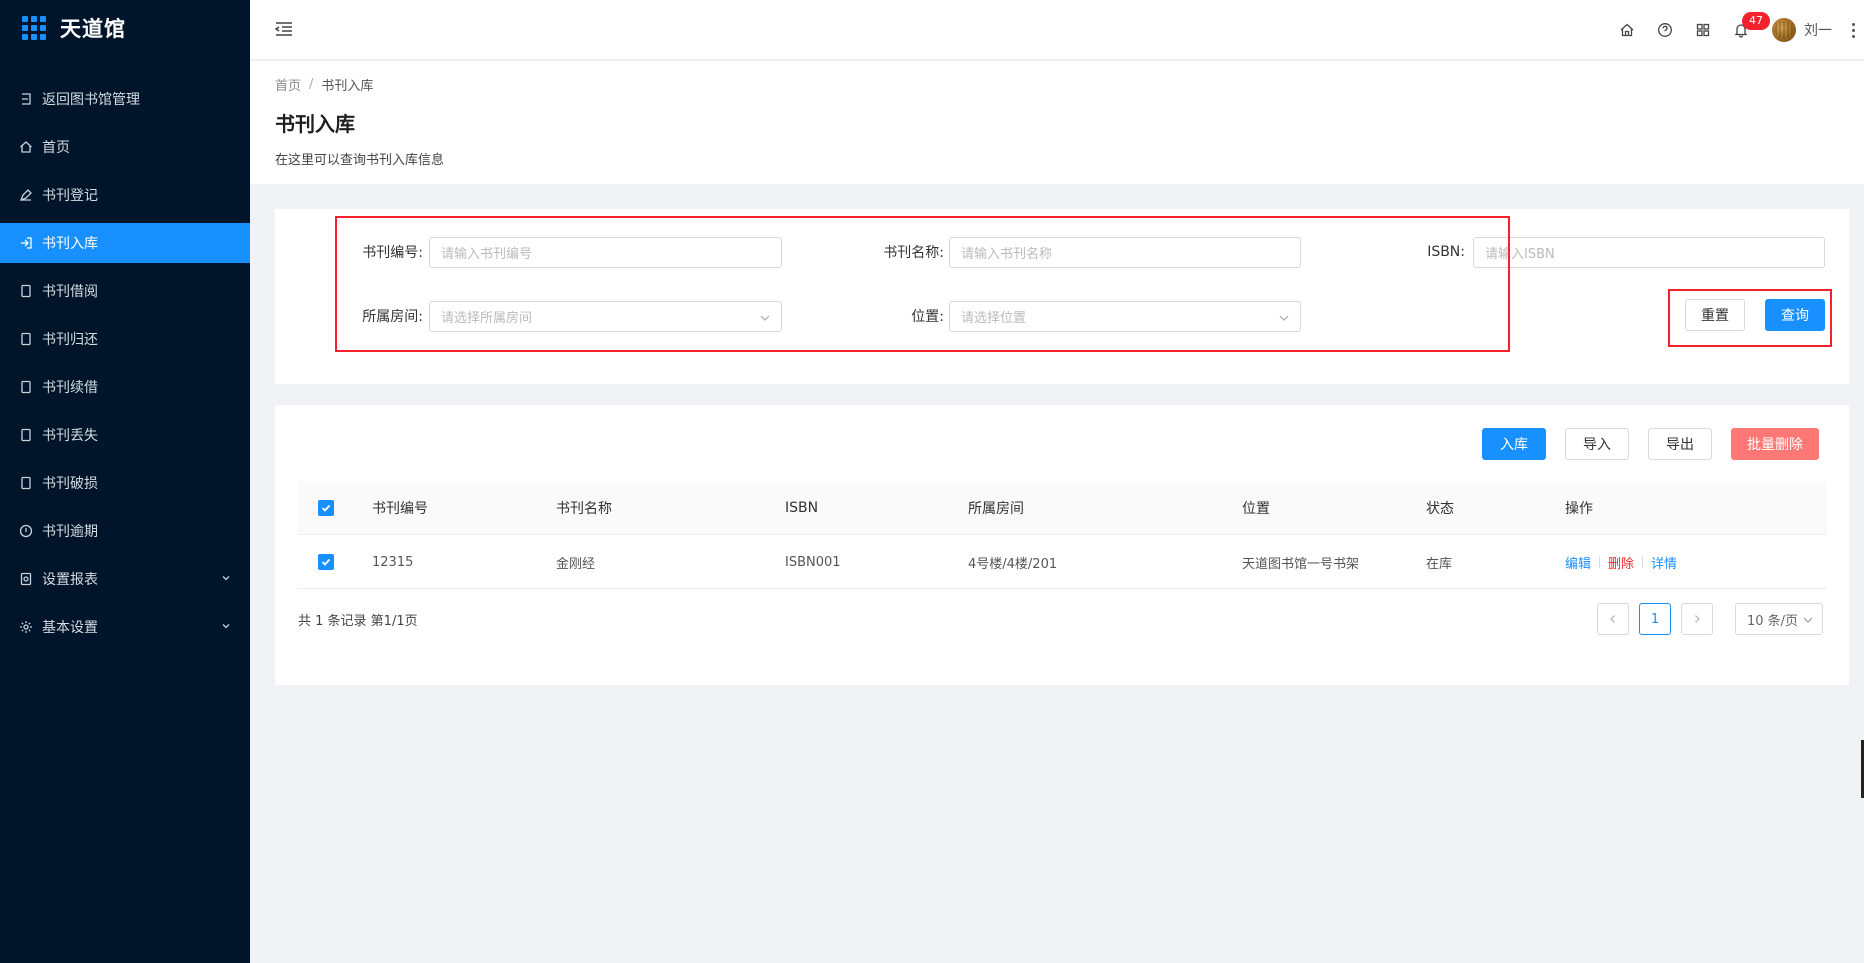 The width and height of the screenshot is (1864, 963). What do you see at coordinates (315, 124) in the screenshot?
I see `page-title: 书刊入库` at bounding box center [315, 124].